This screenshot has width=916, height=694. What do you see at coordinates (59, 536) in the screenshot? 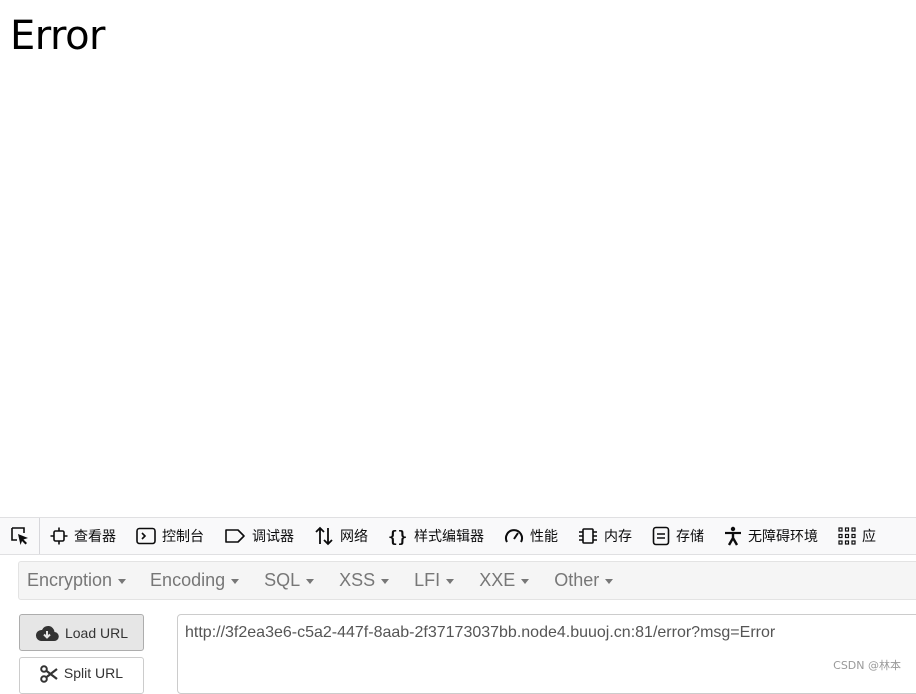
I see `inspector-icon` at bounding box center [59, 536].